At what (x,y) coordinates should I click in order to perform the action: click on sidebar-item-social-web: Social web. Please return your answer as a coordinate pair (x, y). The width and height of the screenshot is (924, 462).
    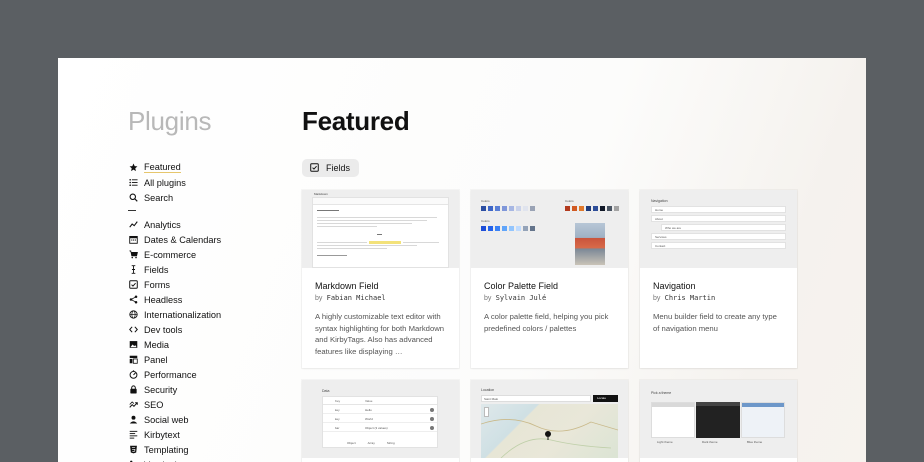
    Looking at the image, I should click on (174, 419).